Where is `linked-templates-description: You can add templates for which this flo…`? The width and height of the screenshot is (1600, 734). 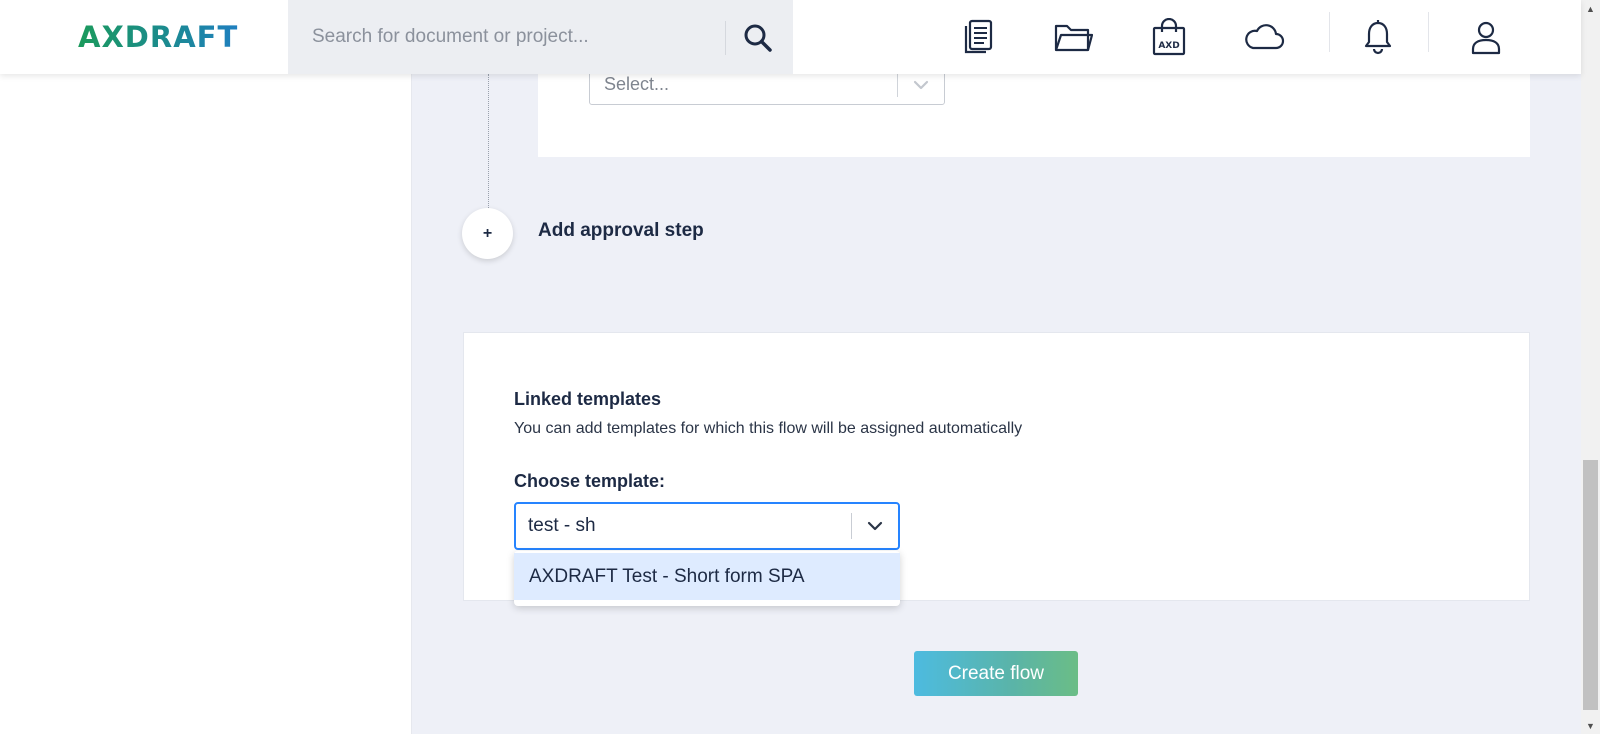 linked-templates-description: You can add templates for which this flo… is located at coordinates (768, 428).